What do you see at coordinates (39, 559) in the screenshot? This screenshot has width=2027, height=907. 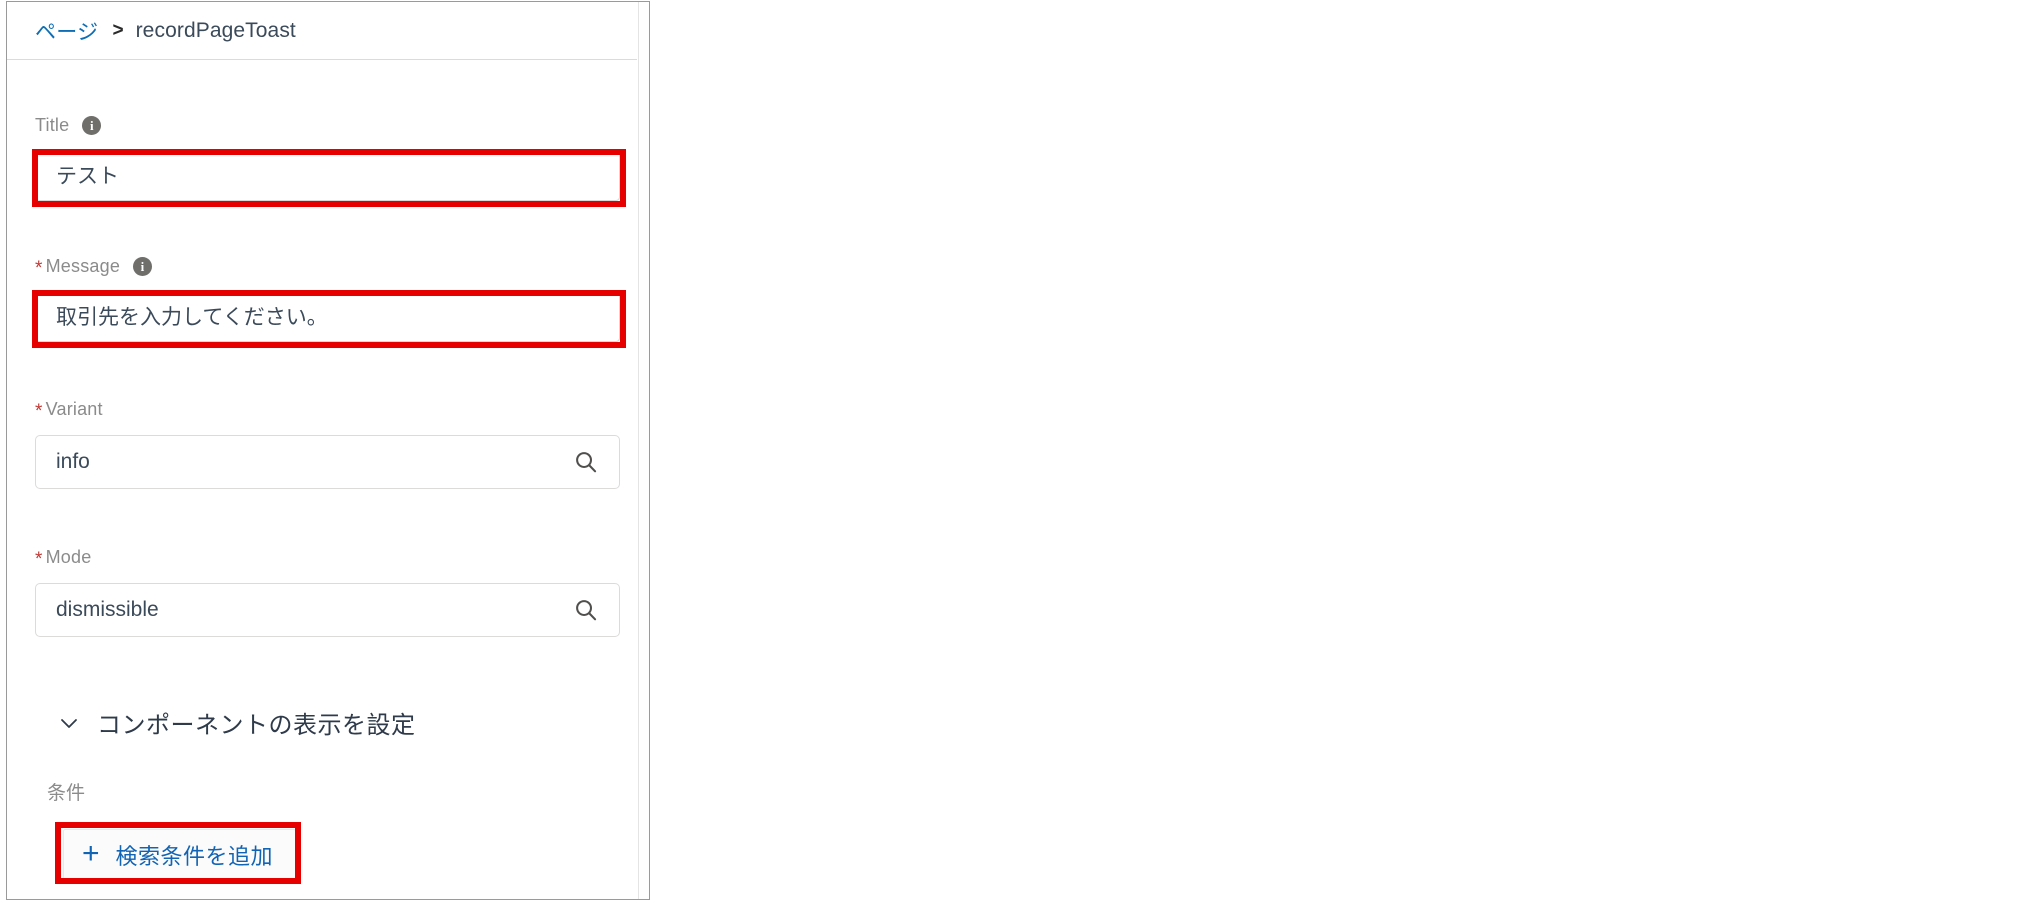 I see `required-marker-mode: *` at bounding box center [39, 559].